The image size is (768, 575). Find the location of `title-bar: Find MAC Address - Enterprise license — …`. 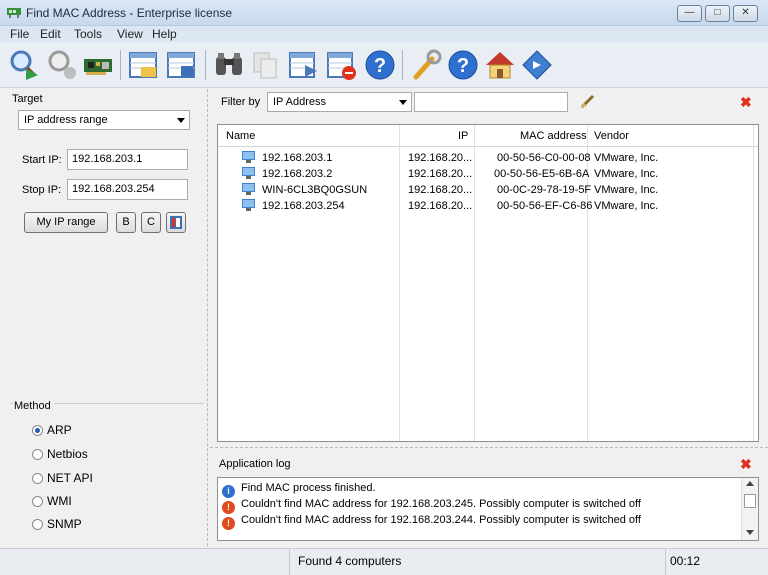

title-bar: Find MAC Address - Enterprise license — … is located at coordinates (384, 13).